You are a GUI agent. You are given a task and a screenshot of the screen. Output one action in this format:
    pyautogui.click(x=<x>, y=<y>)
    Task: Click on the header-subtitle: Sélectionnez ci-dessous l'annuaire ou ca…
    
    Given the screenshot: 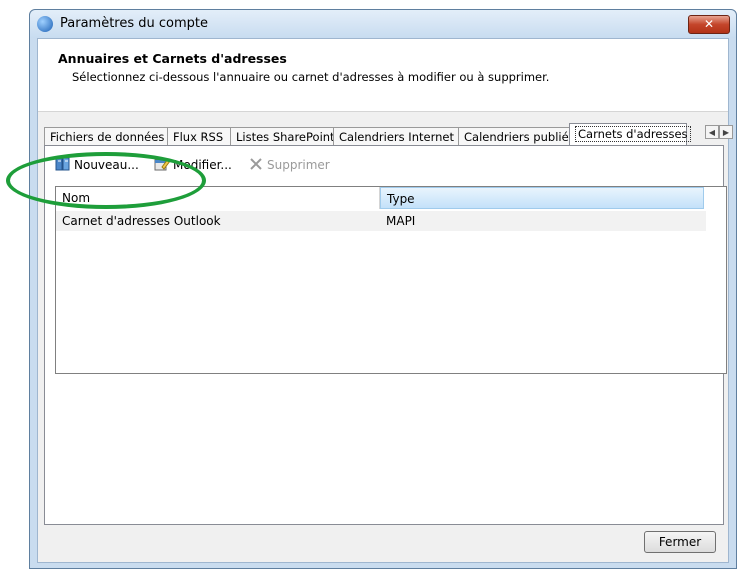 What is the action you would take?
    pyautogui.click(x=311, y=77)
    